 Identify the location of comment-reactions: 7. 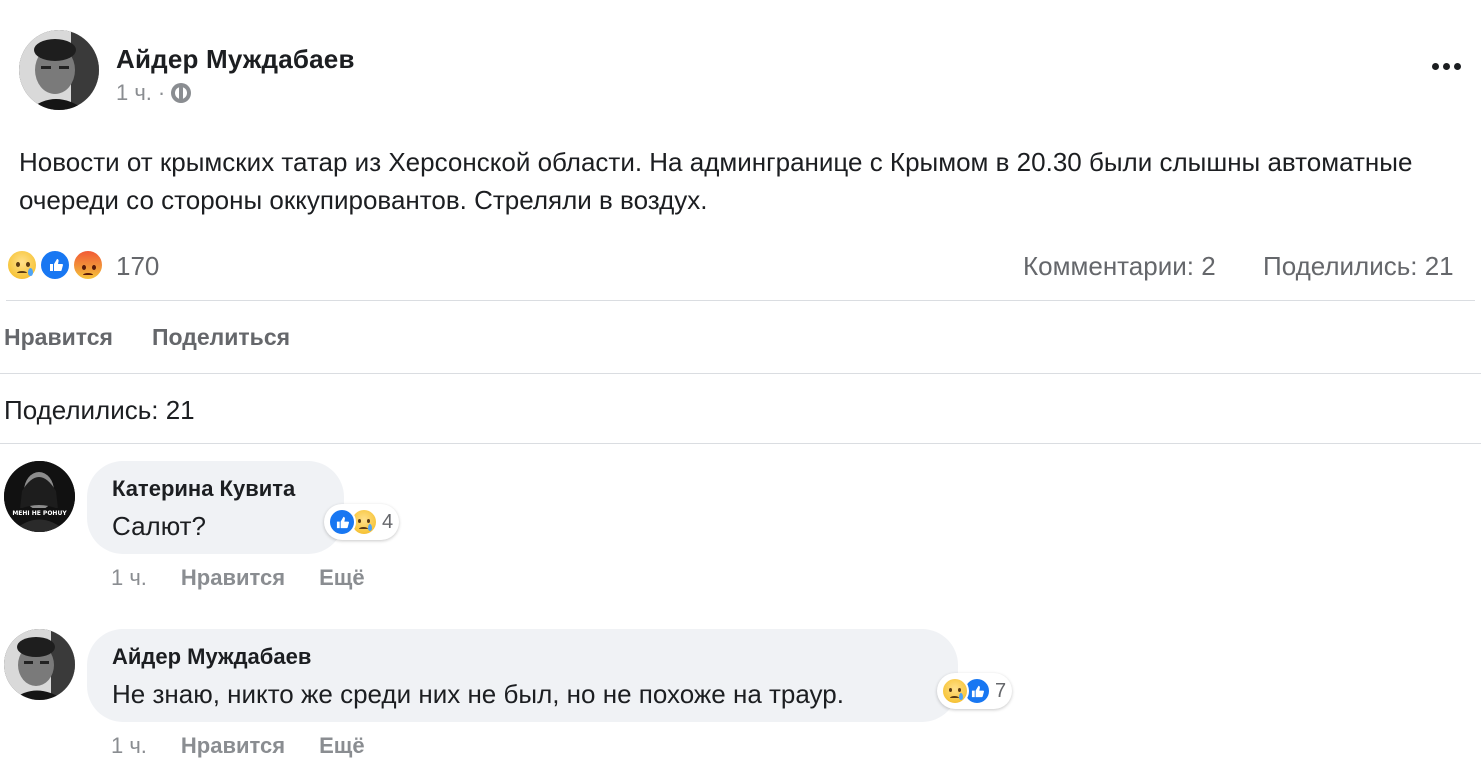
(975, 691).